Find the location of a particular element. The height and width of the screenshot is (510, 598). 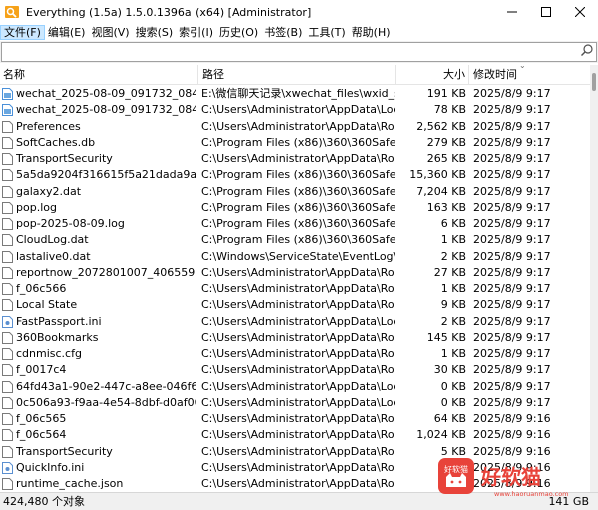

column-header: 名称 路径 大小 修改时间 ⌄ is located at coordinates (299, 73).